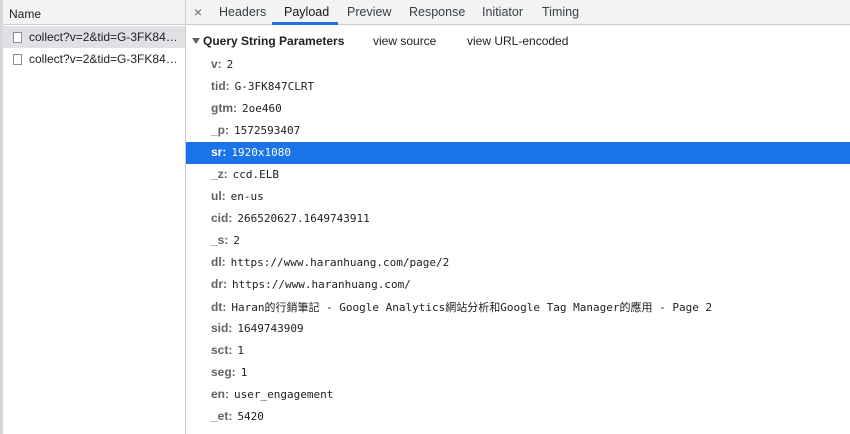 The image size is (850, 434). Describe the element at coordinates (218, 262) in the screenshot. I see `param-key: dl:` at that location.